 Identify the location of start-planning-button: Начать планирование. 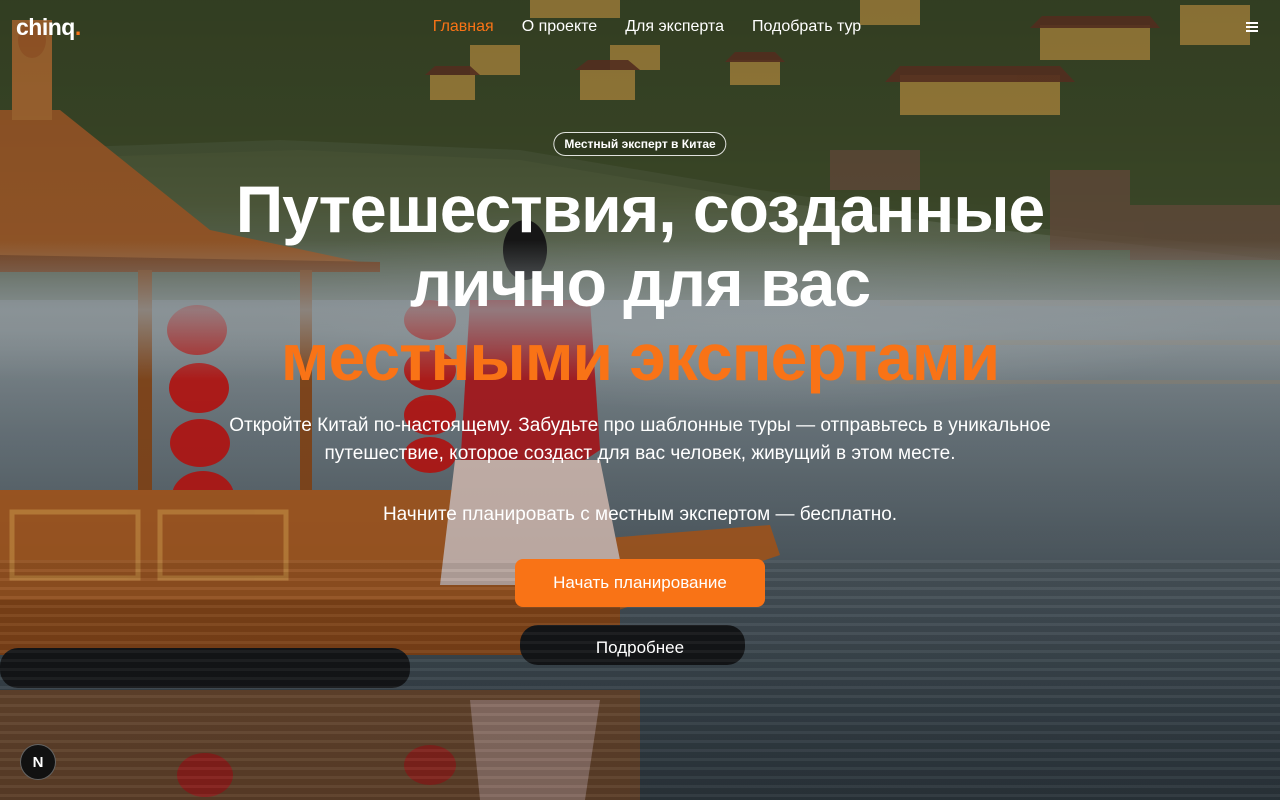
(640, 583).